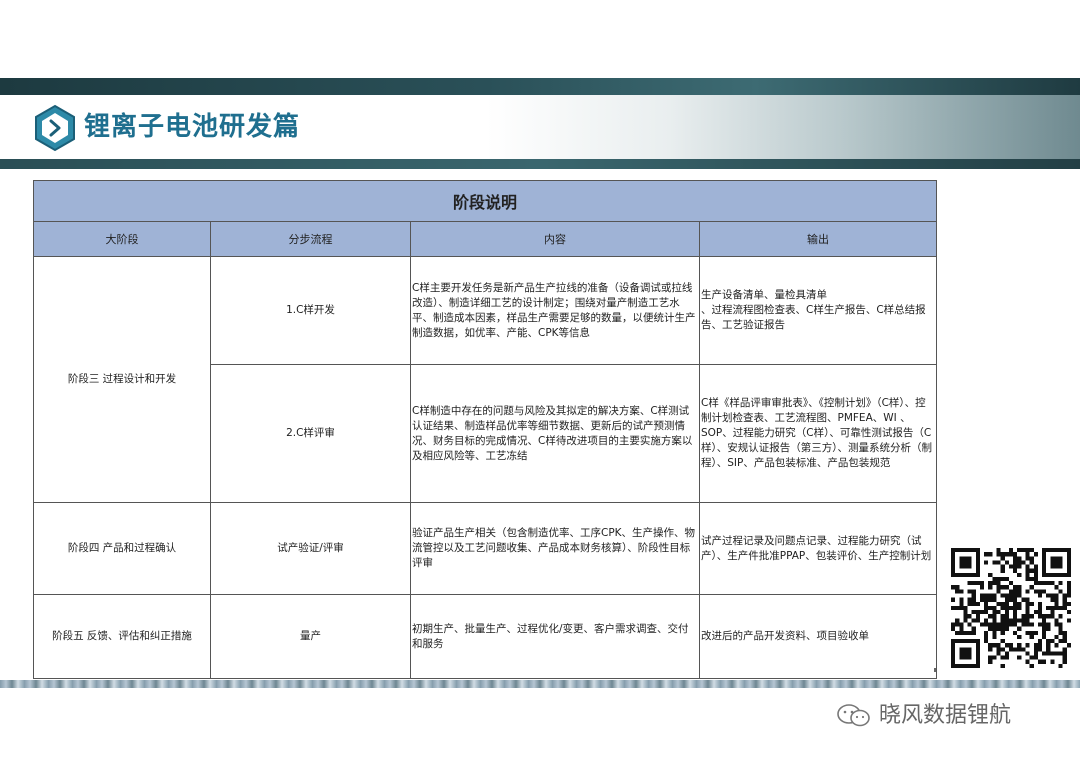 Image resolution: width=1080 pixels, height=764 pixels. Describe the element at coordinates (485, 201) in the screenshot. I see `table-title: 阶段说明` at that location.